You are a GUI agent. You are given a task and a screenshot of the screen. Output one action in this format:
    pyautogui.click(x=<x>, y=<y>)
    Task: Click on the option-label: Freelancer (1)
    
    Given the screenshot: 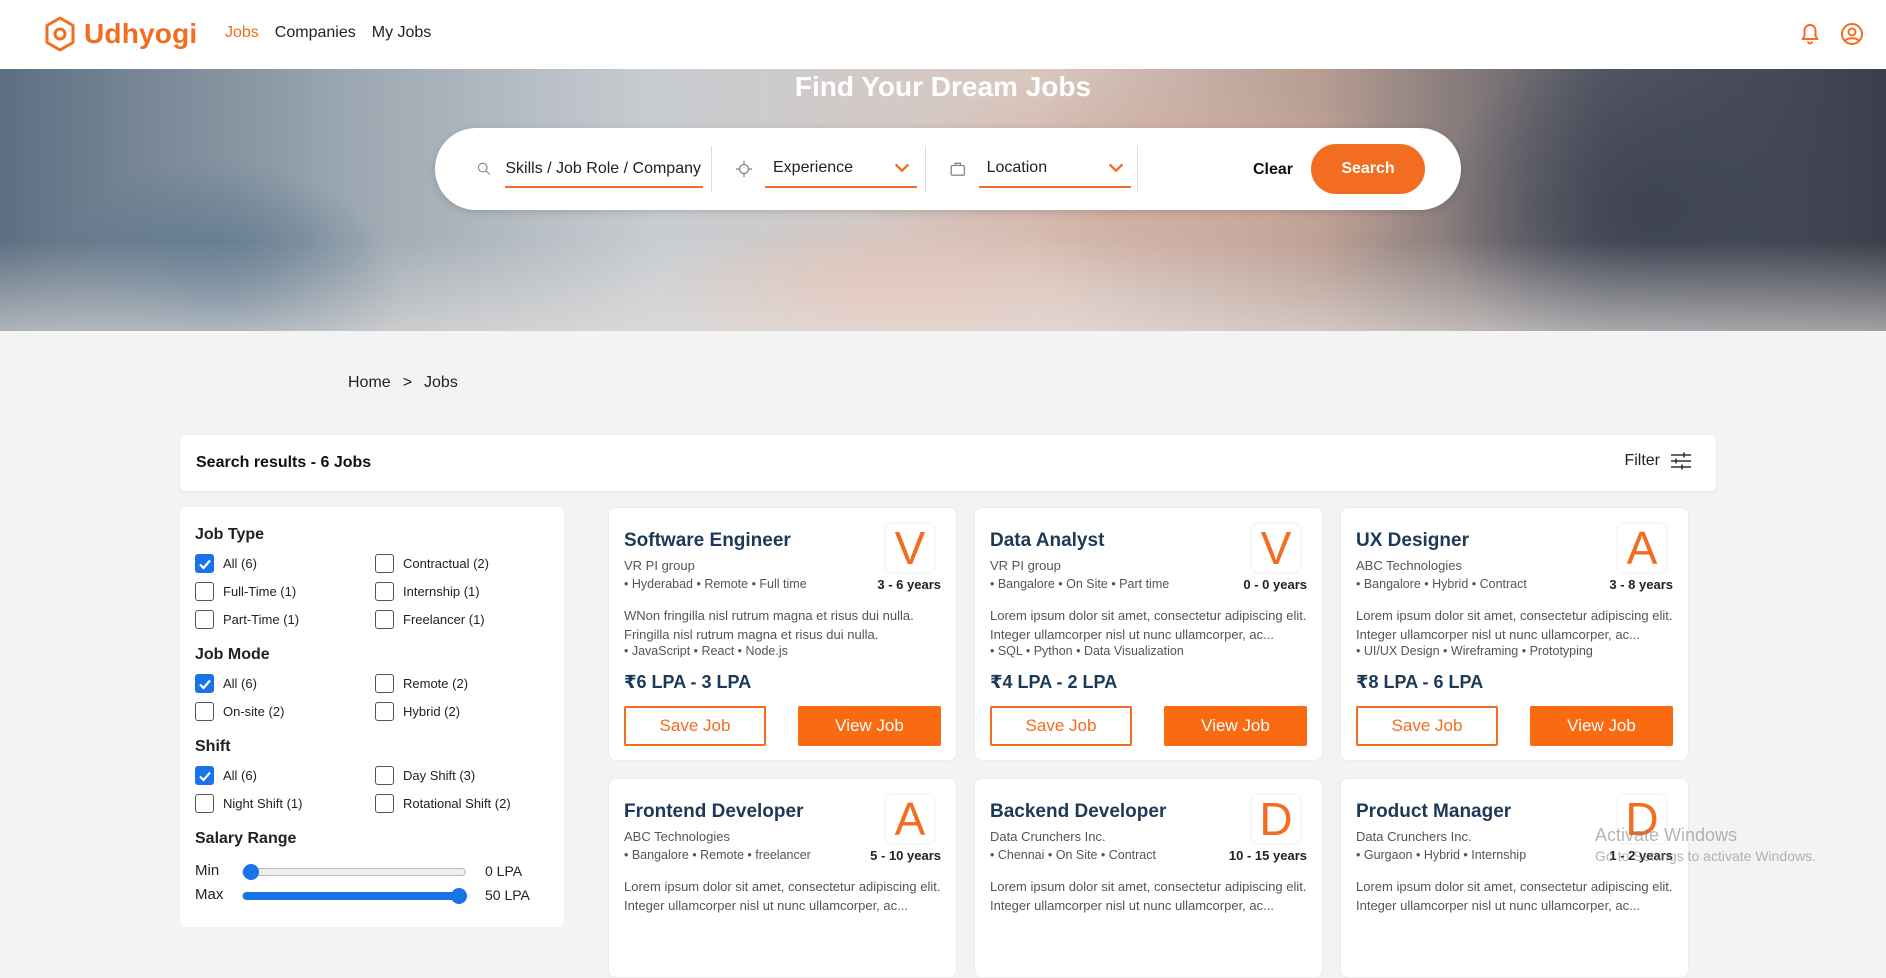 What is the action you would take?
    pyautogui.click(x=444, y=619)
    